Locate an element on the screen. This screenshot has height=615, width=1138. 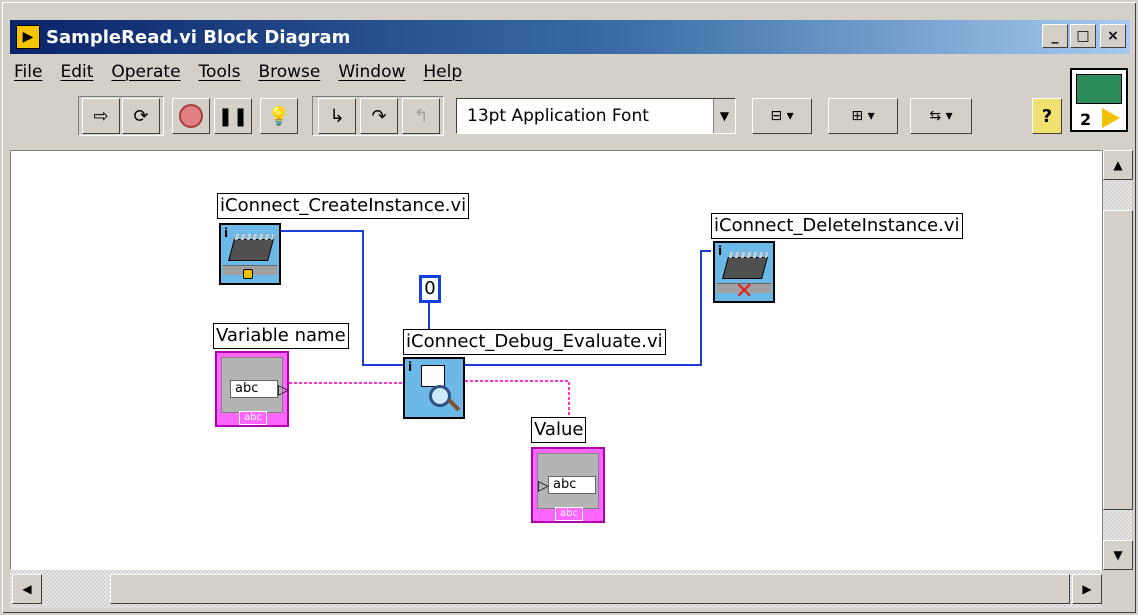
context-help-button: ? is located at coordinates (1047, 116).